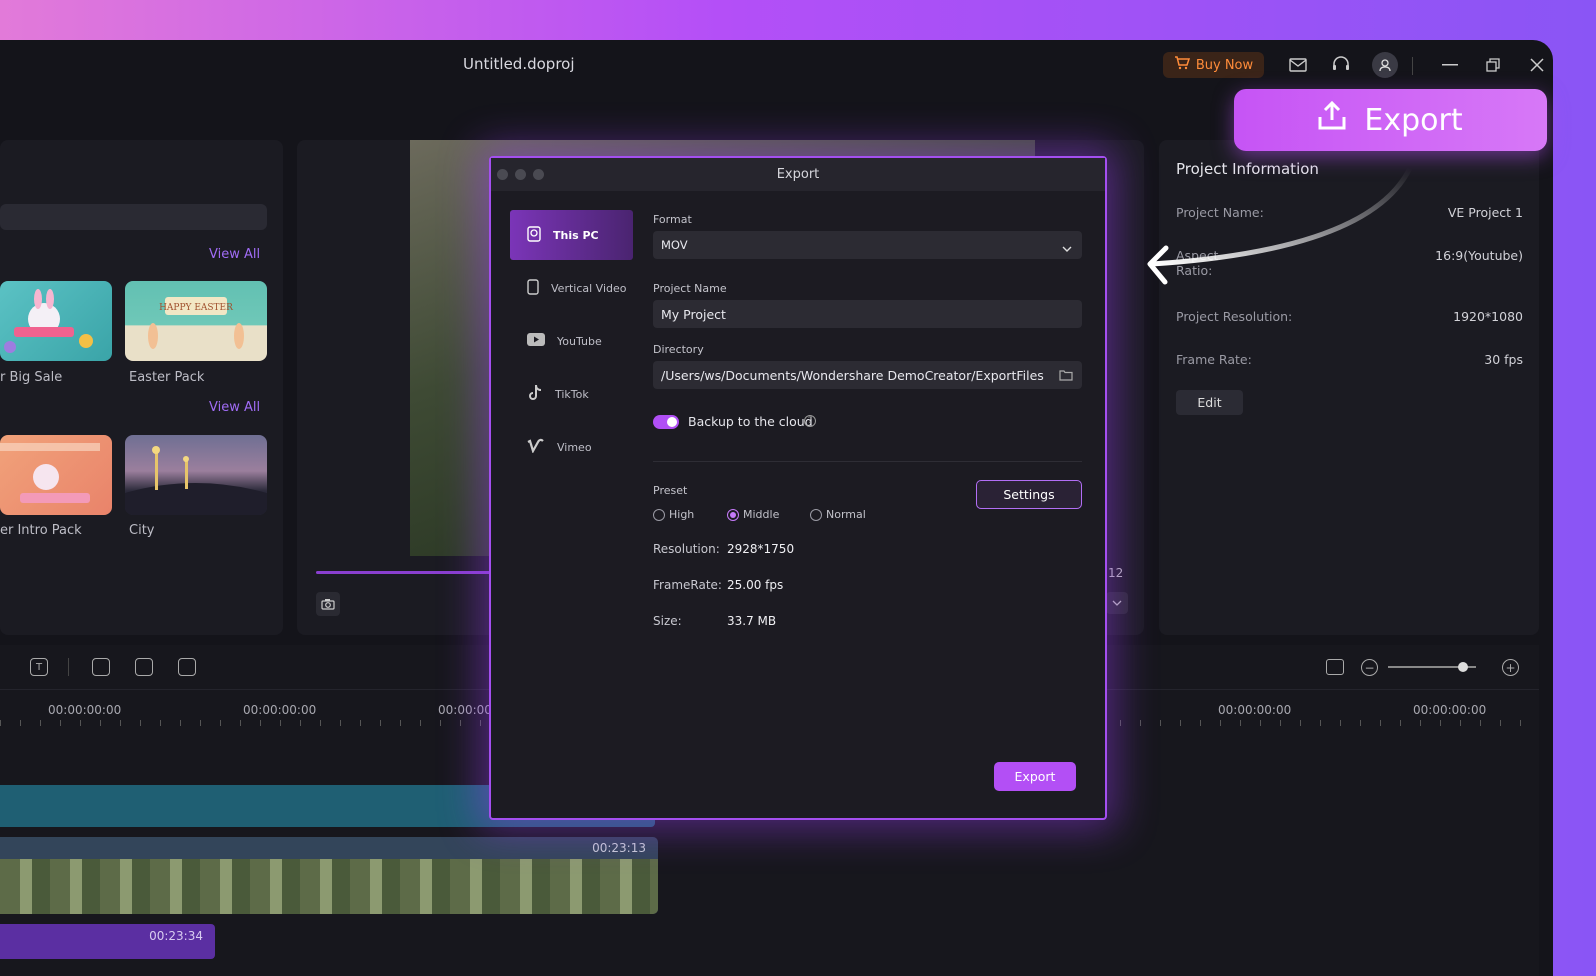 The width and height of the screenshot is (1596, 976). Describe the element at coordinates (1117, 603) in the screenshot. I see `chevron-down-icon` at that location.